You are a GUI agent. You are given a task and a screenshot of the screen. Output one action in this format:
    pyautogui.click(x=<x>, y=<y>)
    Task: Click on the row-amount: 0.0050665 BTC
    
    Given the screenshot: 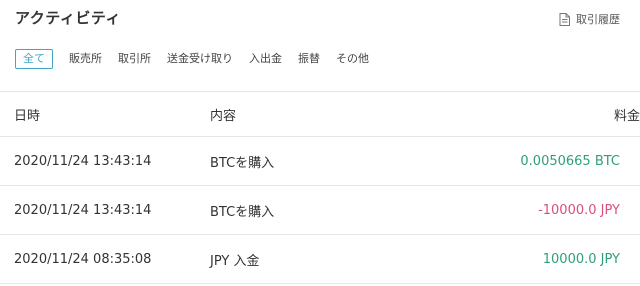 What is the action you would take?
    pyautogui.click(x=570, y=161)
    